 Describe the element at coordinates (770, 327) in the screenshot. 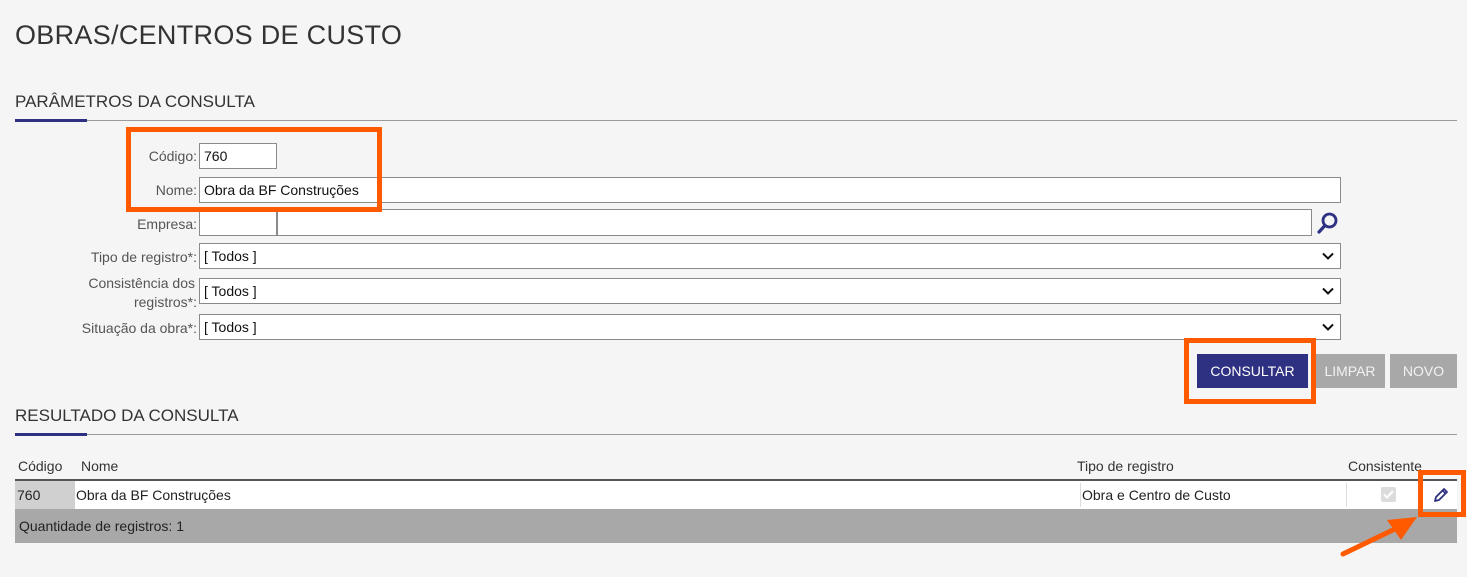

I see `situacao-select: [ Todos ]` at that location.